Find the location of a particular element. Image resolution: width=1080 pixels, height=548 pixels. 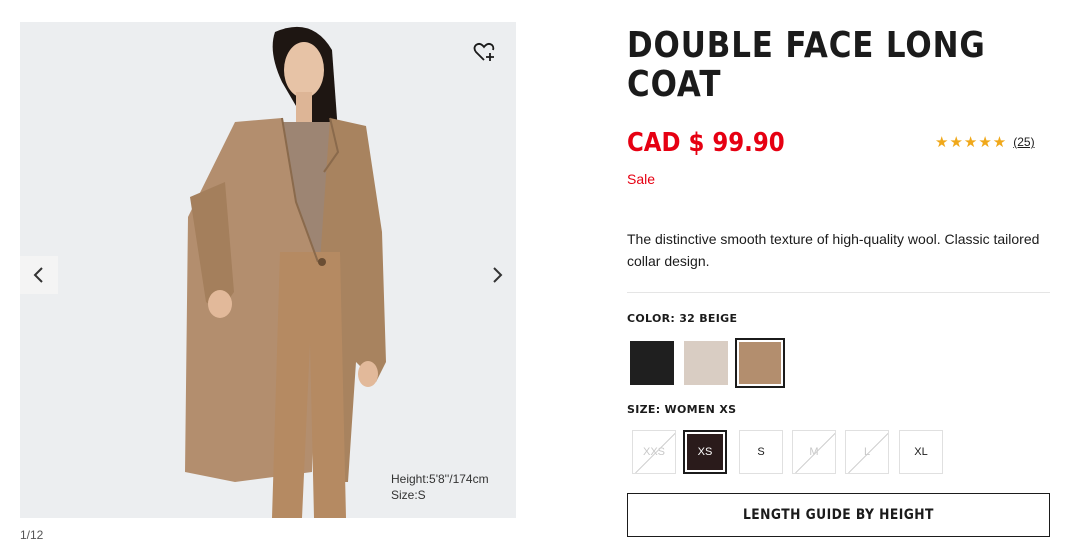

size-label: SIZE: WOMEN XS is located at coordinates (682, 409).